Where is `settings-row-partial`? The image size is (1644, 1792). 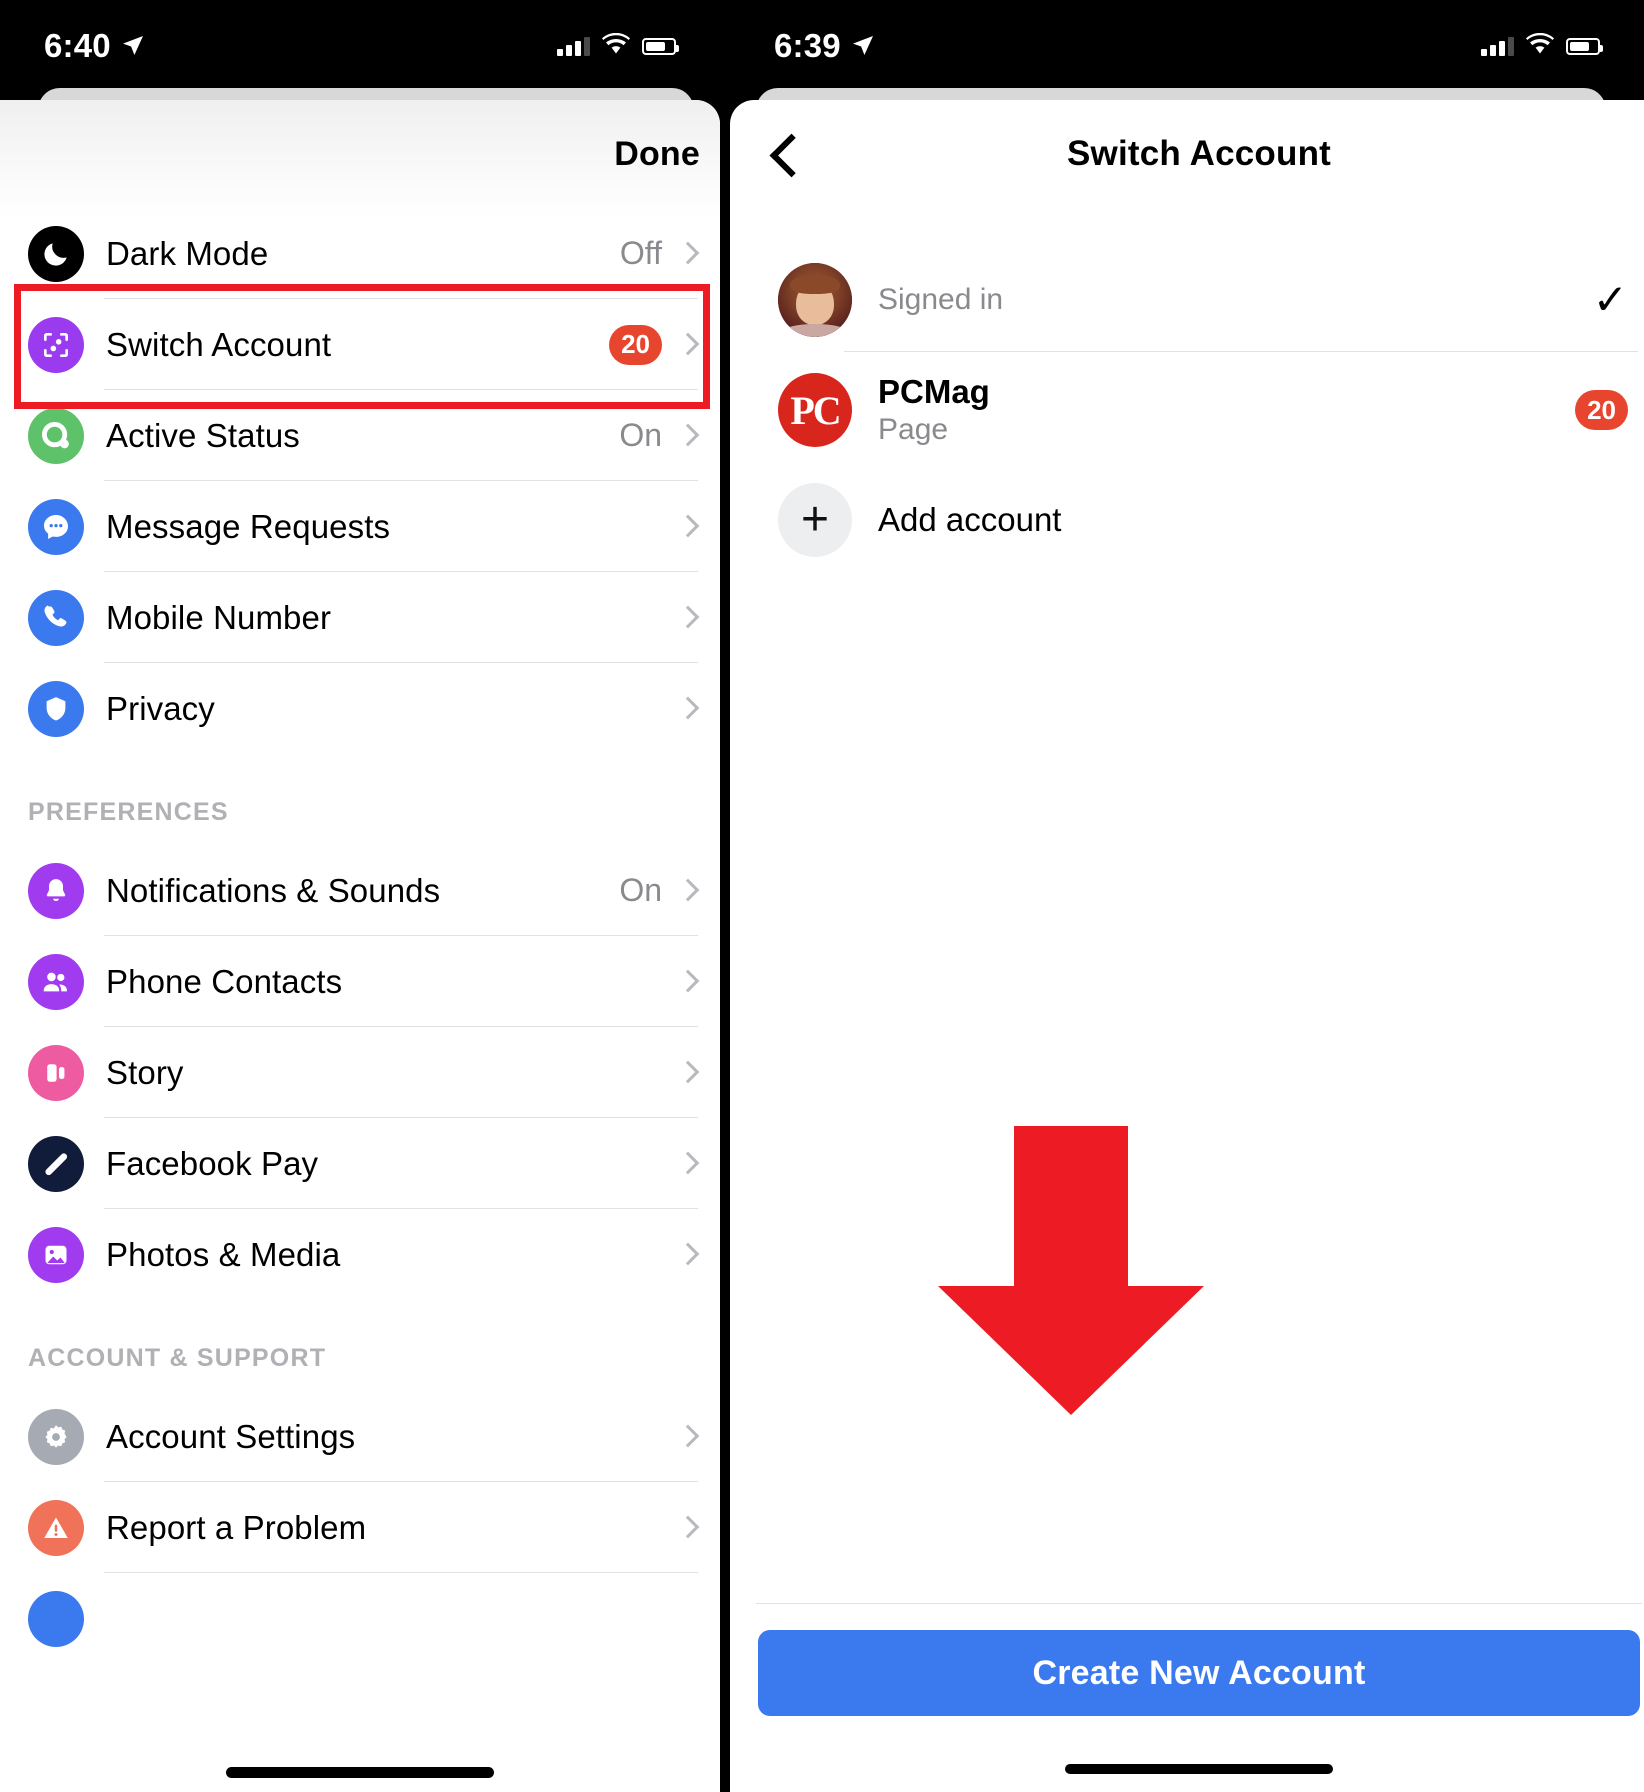
settings-row-partial is located at coordinates (360, 1618).